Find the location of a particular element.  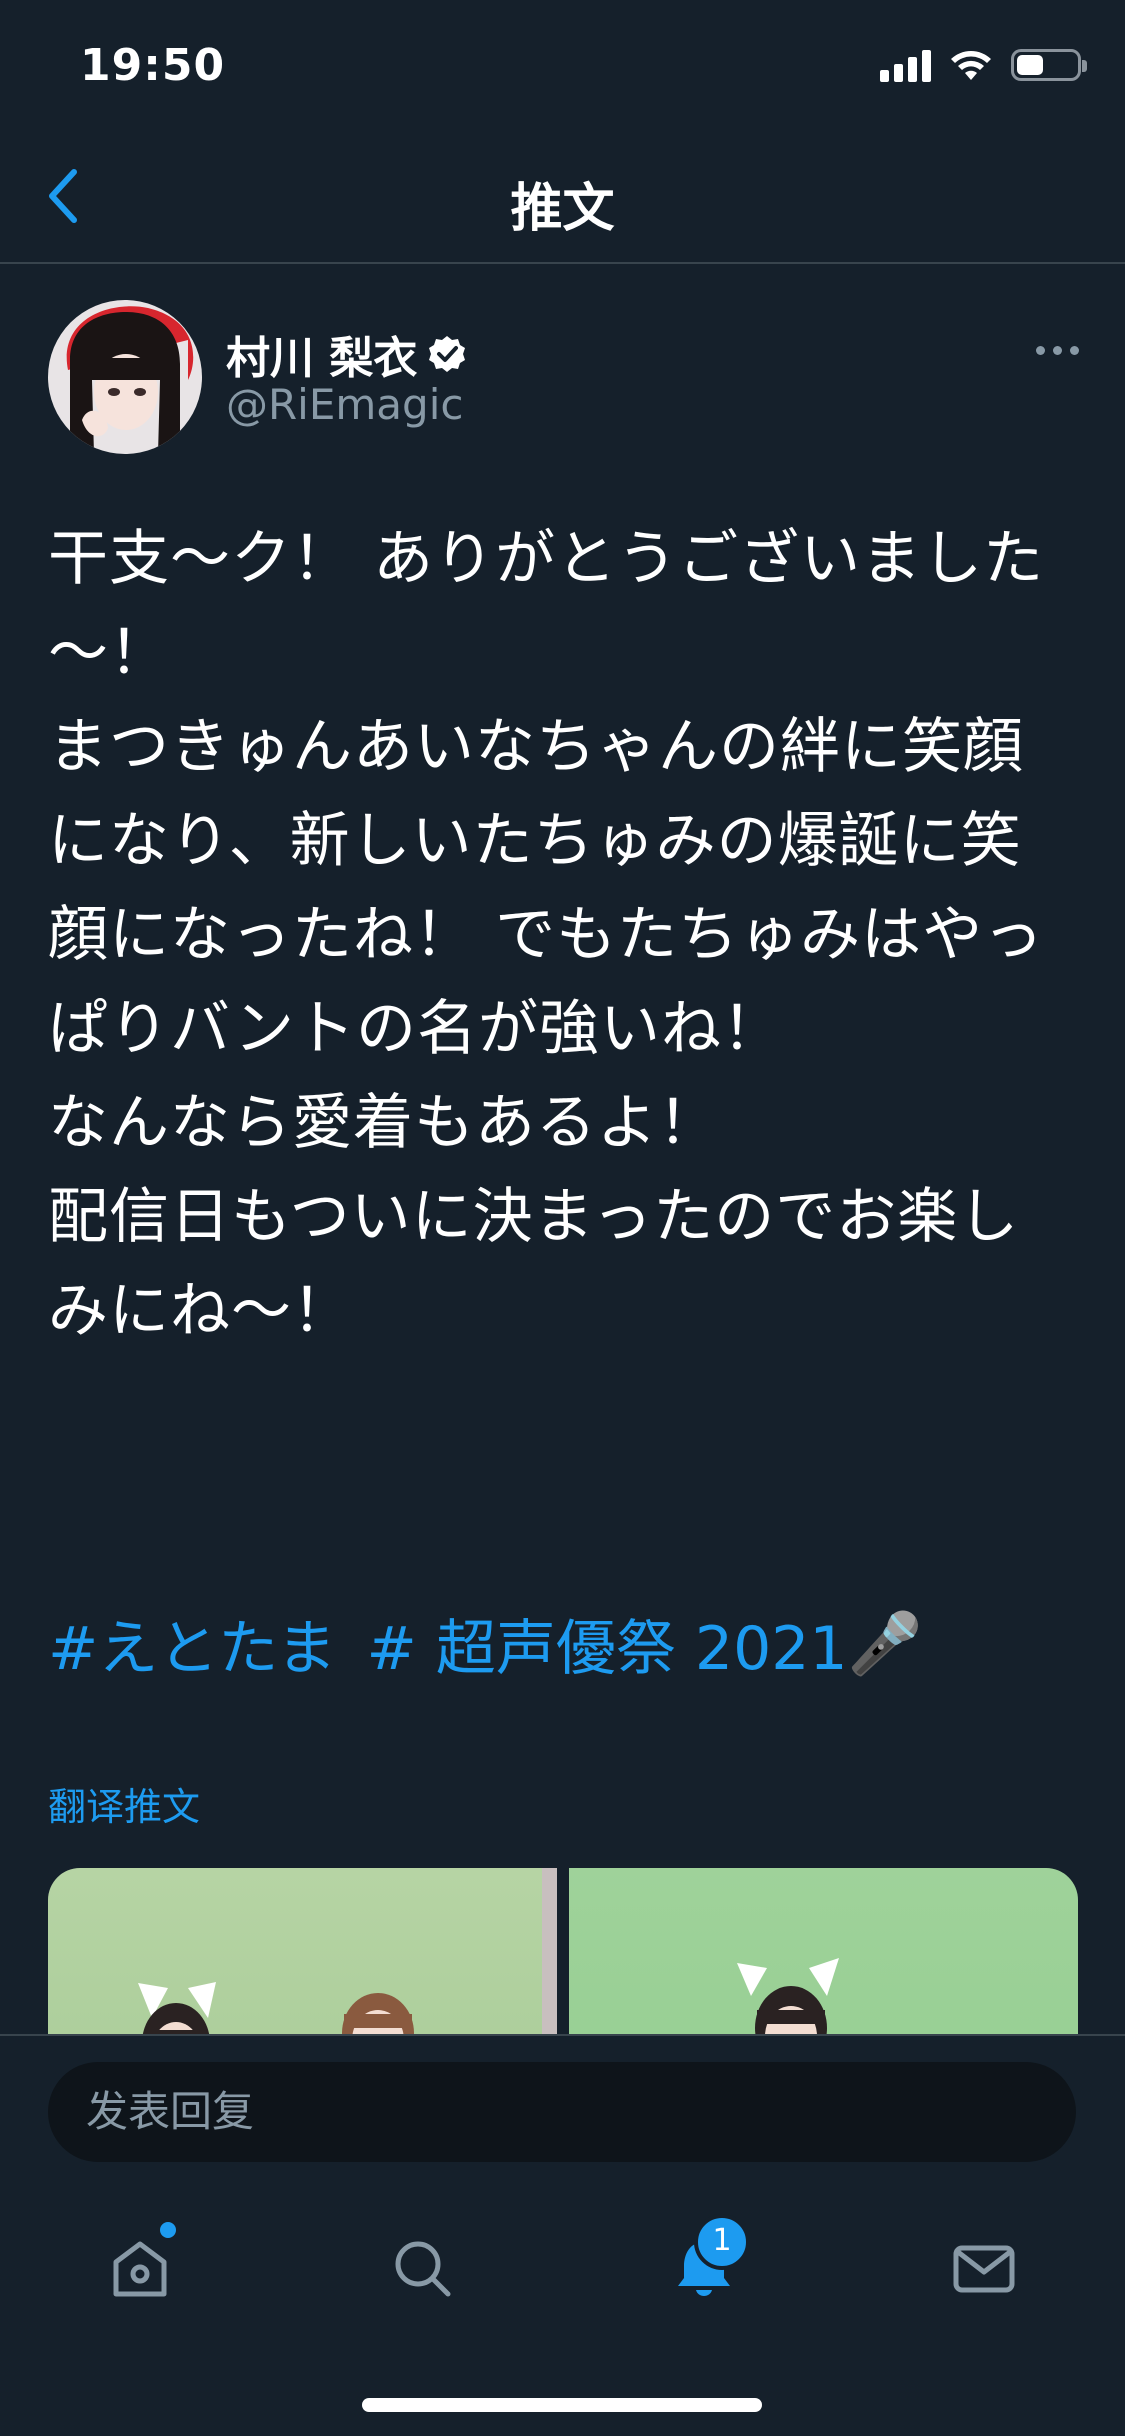

wifi-icon is located at coordinates (971, 65).